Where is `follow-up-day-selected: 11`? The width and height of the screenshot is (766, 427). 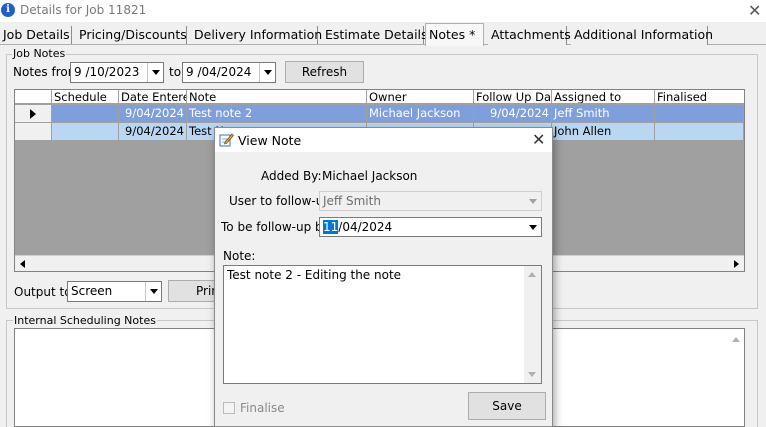 follow-up-day-selected: 11 is located at coordinates (331, 227).